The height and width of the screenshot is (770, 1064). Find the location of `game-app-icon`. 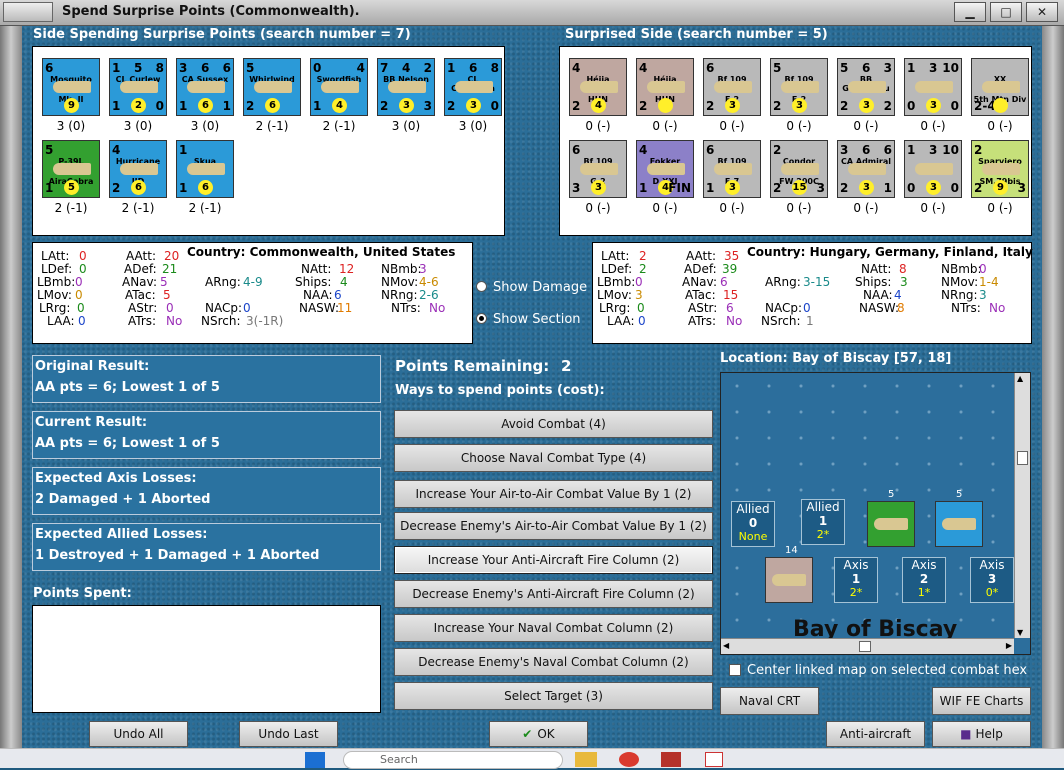

game-app-icon is located at coordinates (671, 759).